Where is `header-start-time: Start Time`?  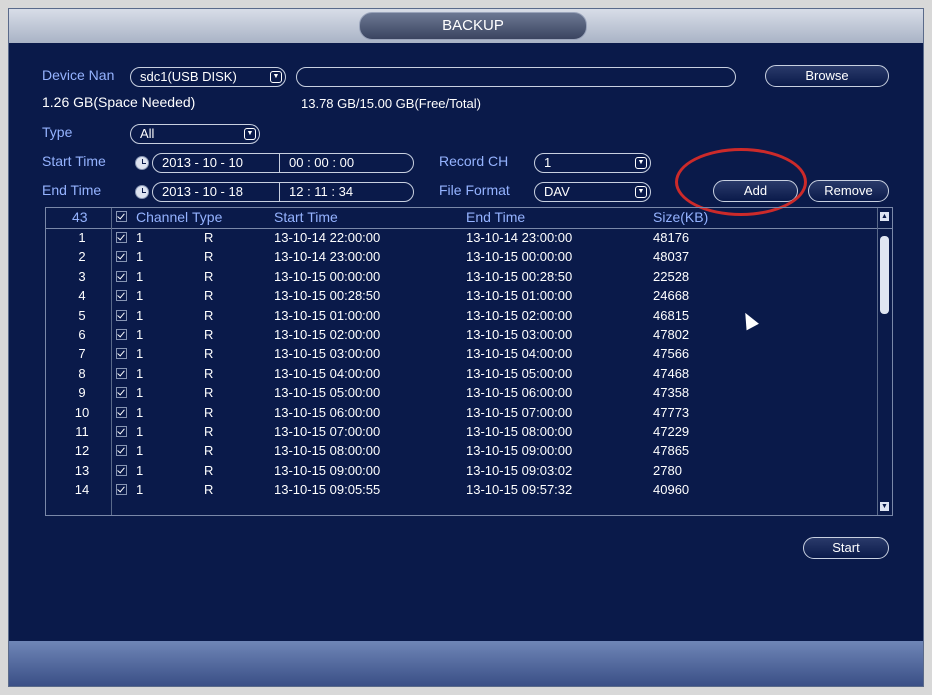
header-start-time: Start Time is located at coordinates (306, 217).